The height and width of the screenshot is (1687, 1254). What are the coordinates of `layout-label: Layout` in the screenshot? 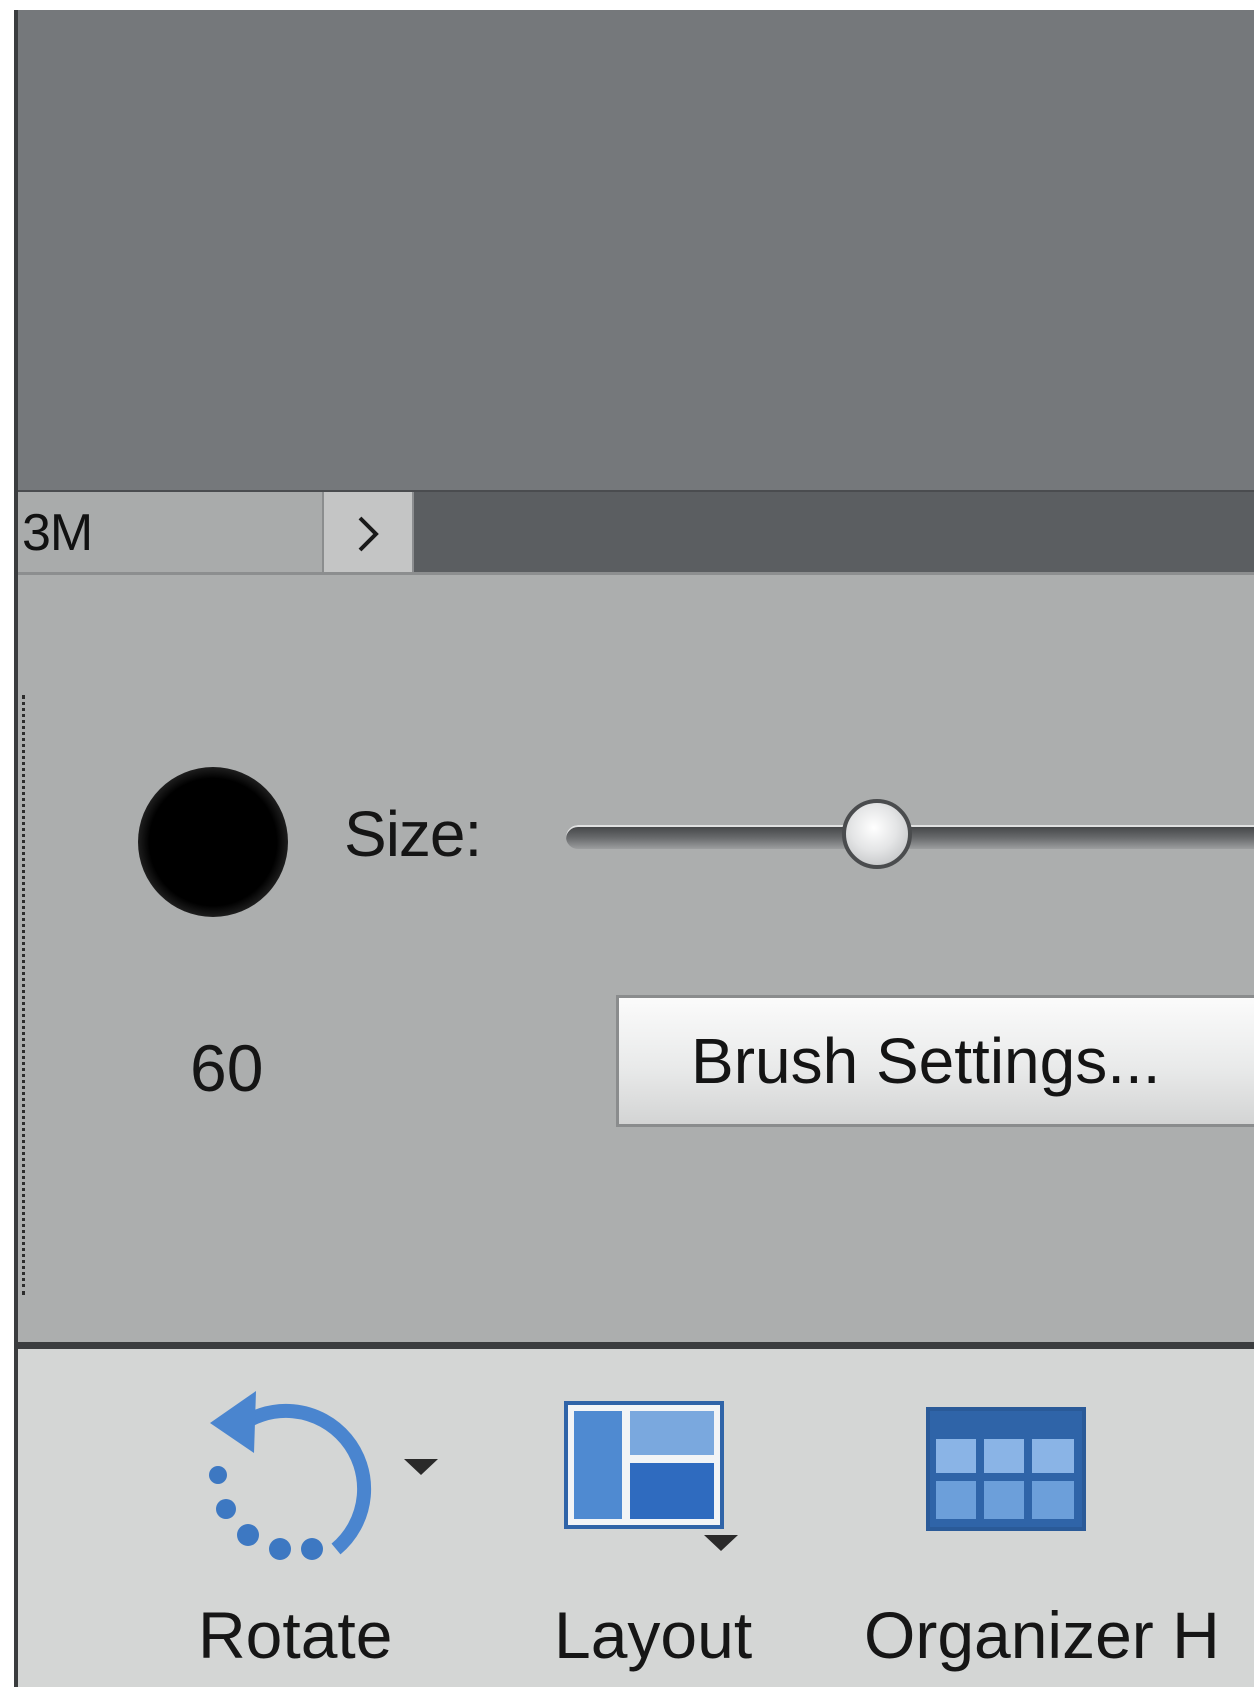 It's located at (653, 1635).